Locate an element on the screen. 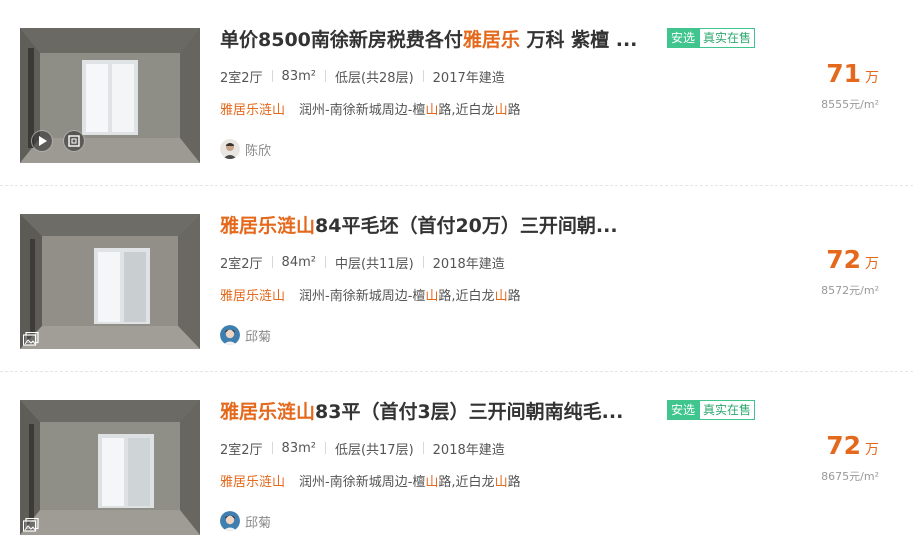  vr-icon is located at coordinates (74, 141).